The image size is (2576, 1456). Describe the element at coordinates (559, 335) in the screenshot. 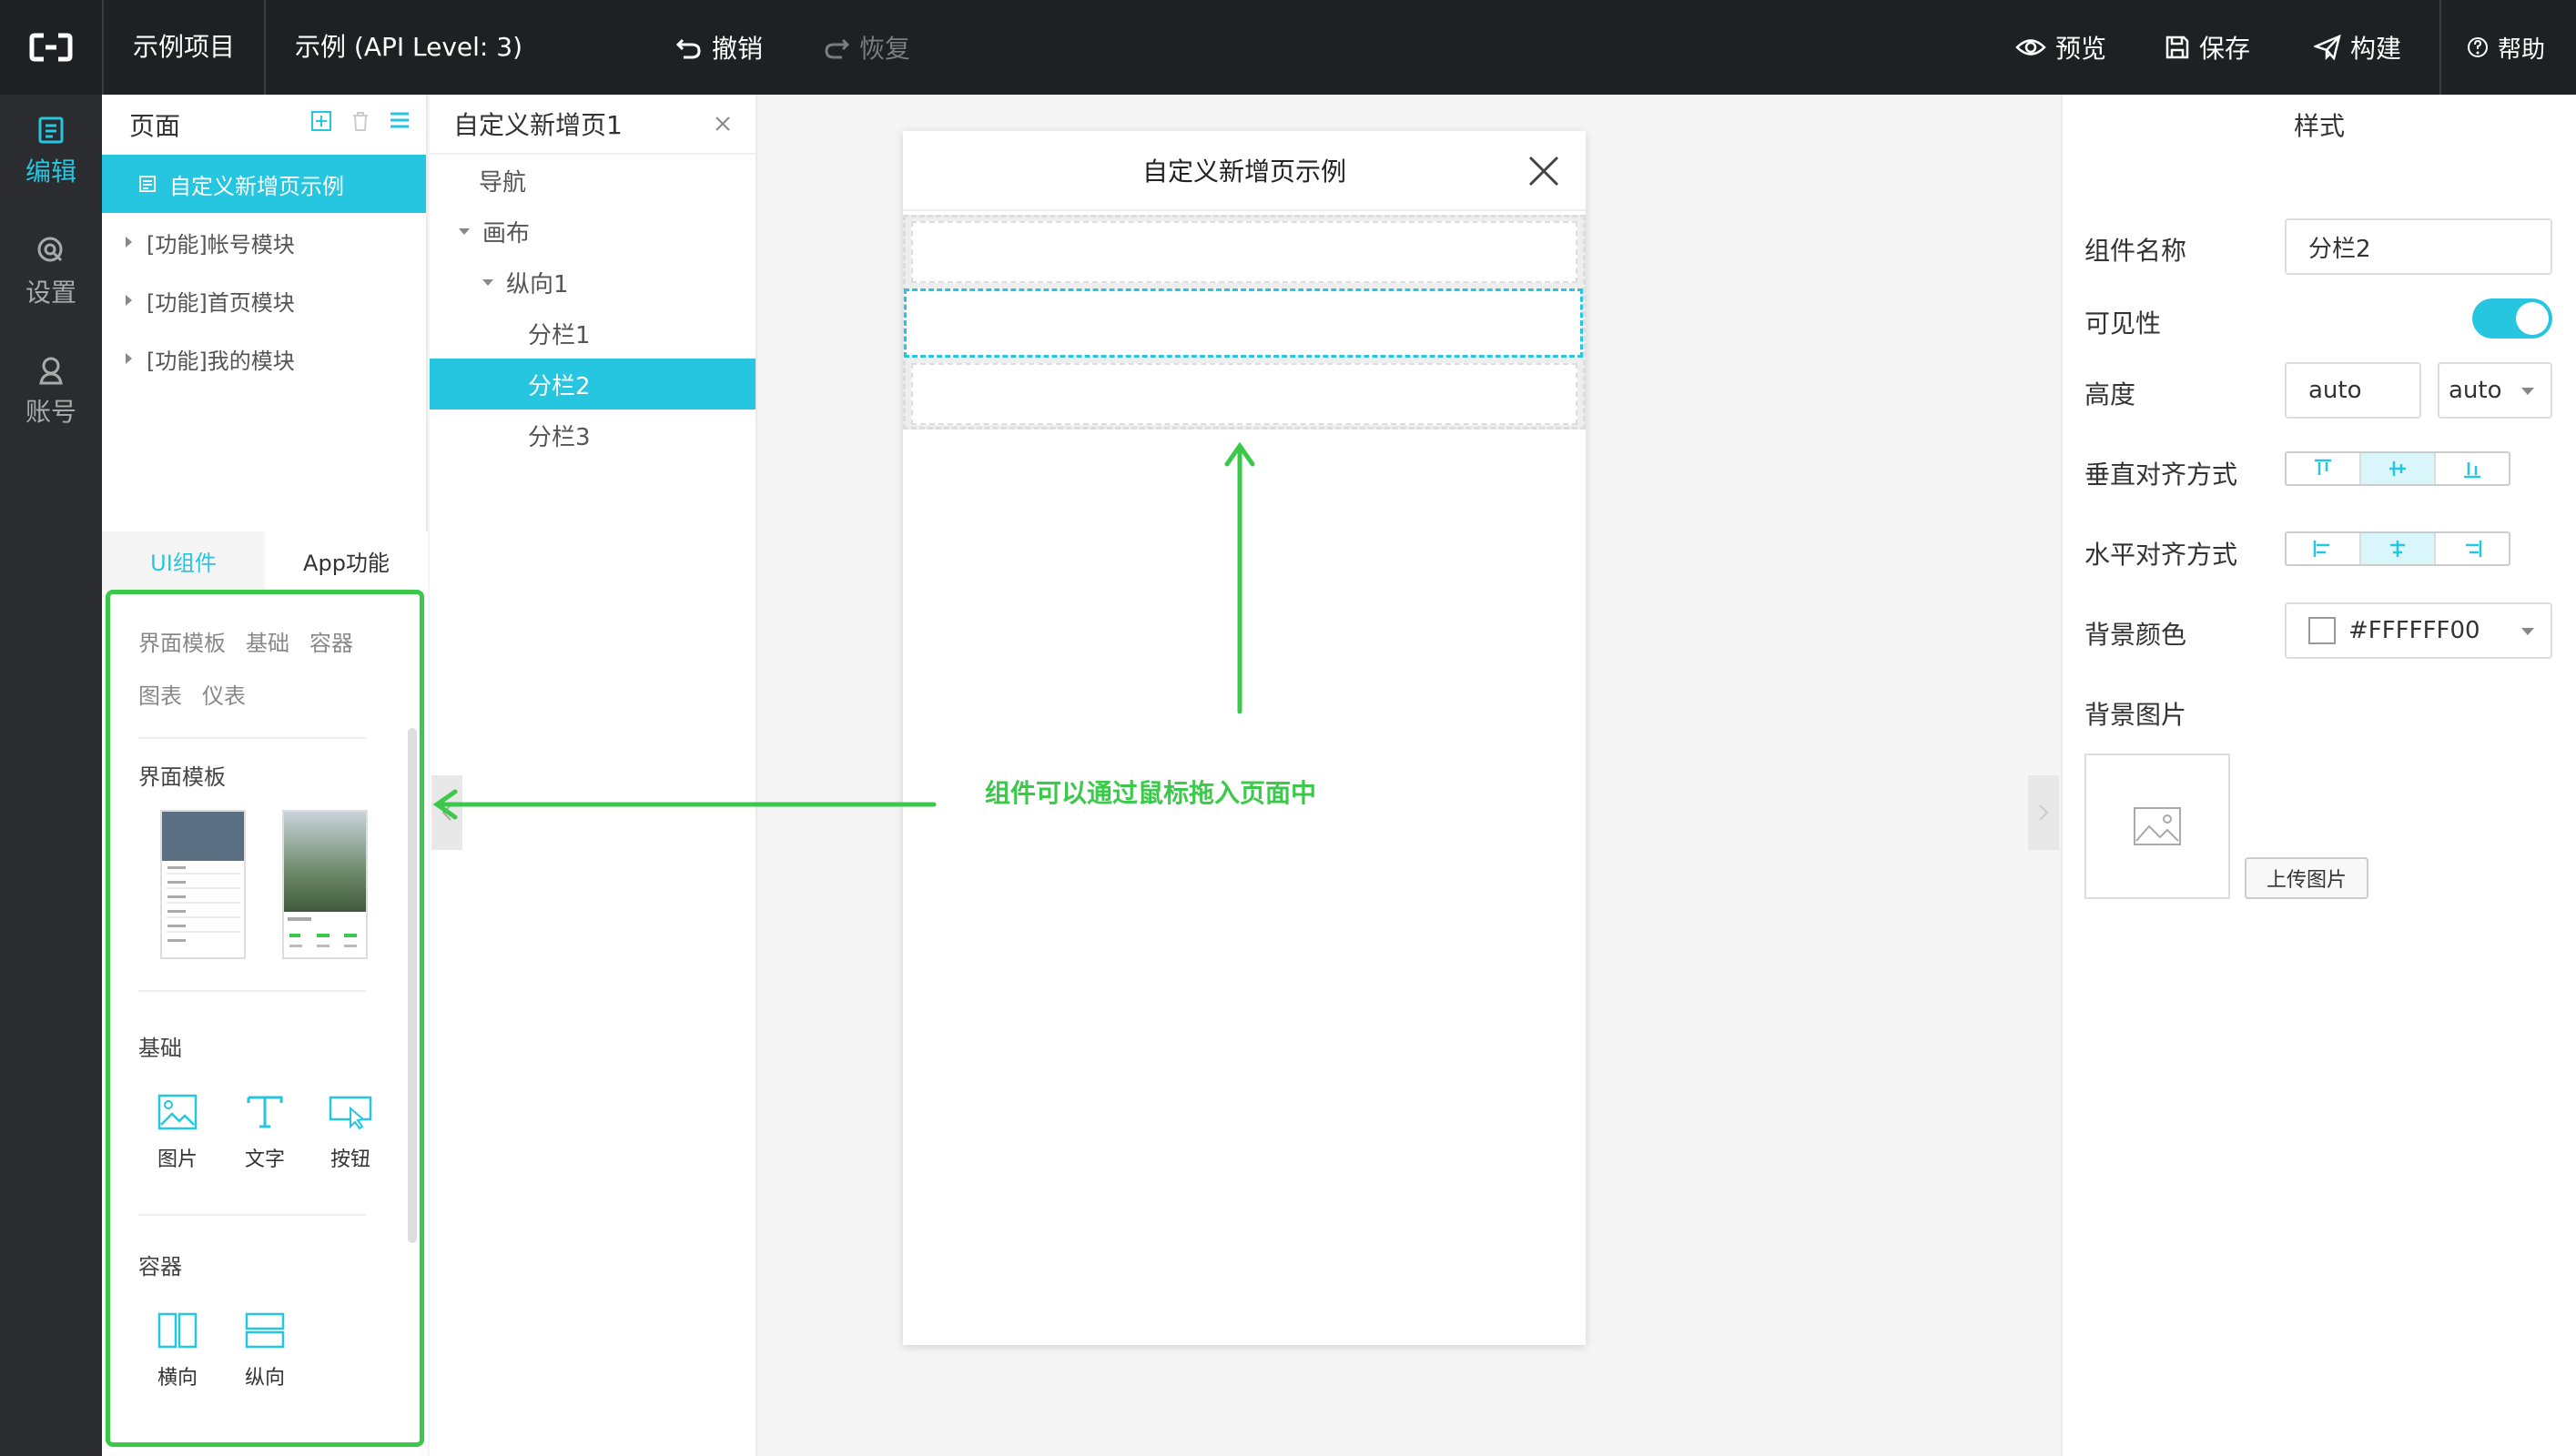

I see `tree-node-label: 分栏1` at that location.